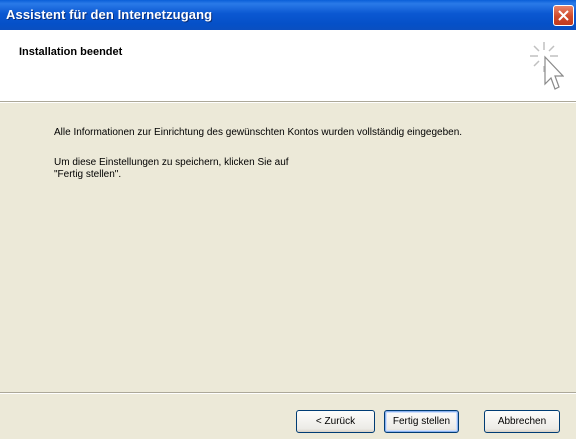  I want to click on back-button: < Zurück, so click(335, 421).